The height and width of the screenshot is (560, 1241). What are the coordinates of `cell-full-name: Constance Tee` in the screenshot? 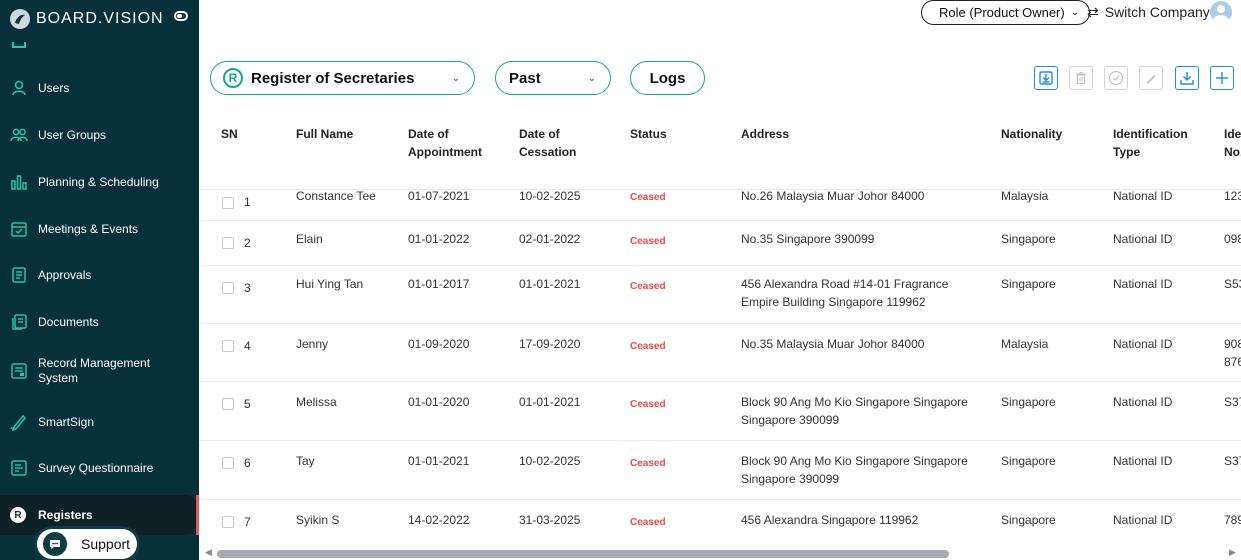 It's located at (336, 196).